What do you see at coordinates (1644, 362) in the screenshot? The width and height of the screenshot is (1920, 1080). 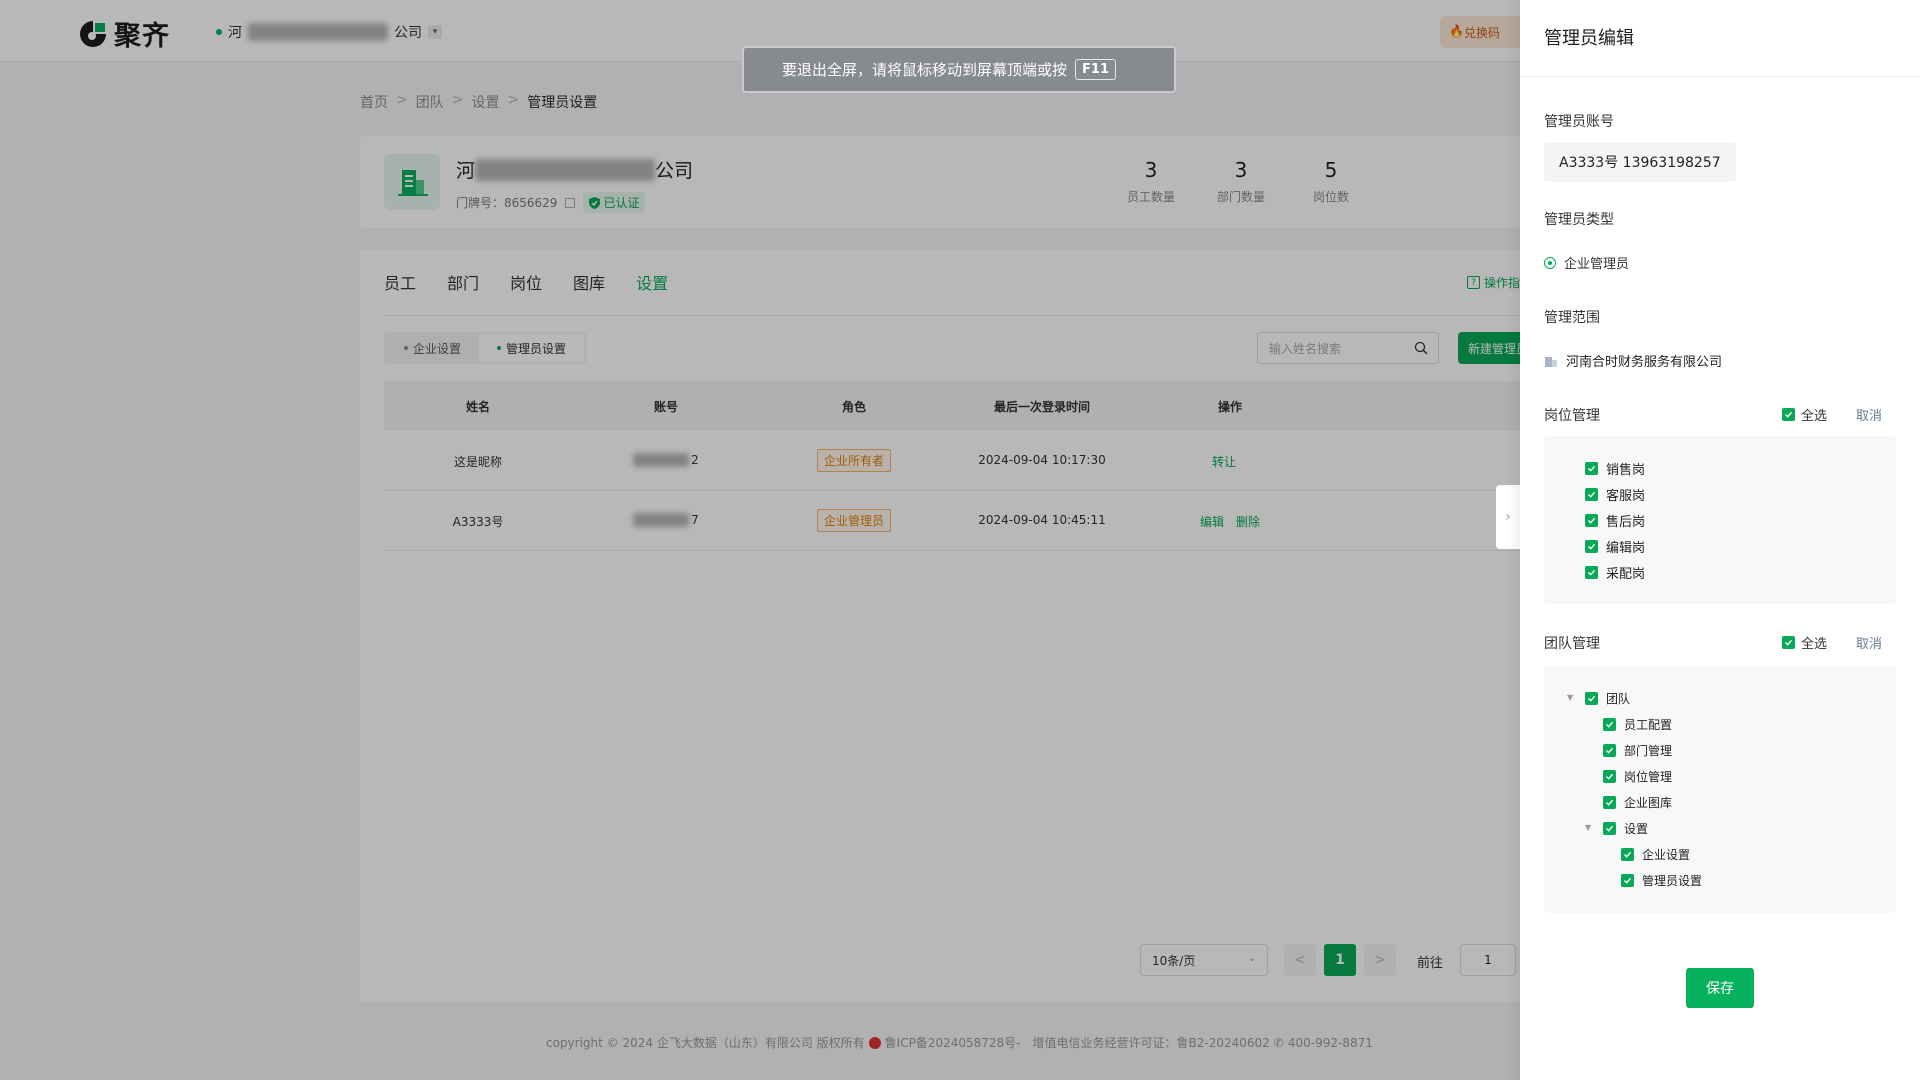 I see `scope-value: 河南合时财务服务有限公司` at bounding box center [1644, 362].